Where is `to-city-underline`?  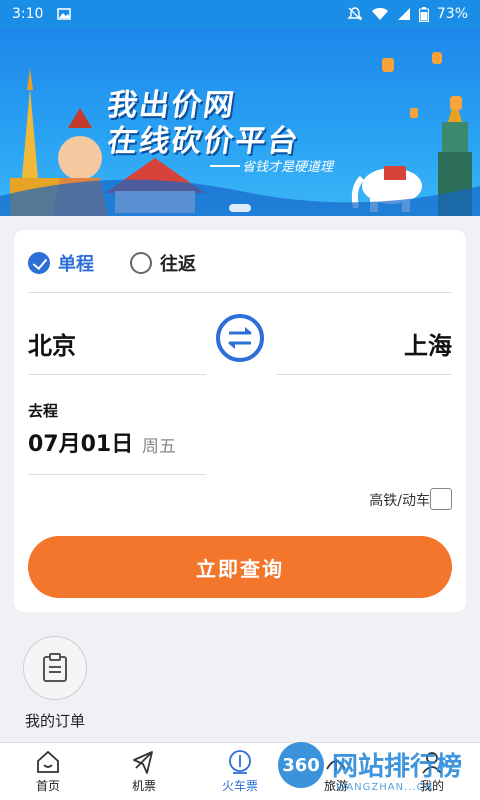 to-city-underline is located at coordinates (364, 374).